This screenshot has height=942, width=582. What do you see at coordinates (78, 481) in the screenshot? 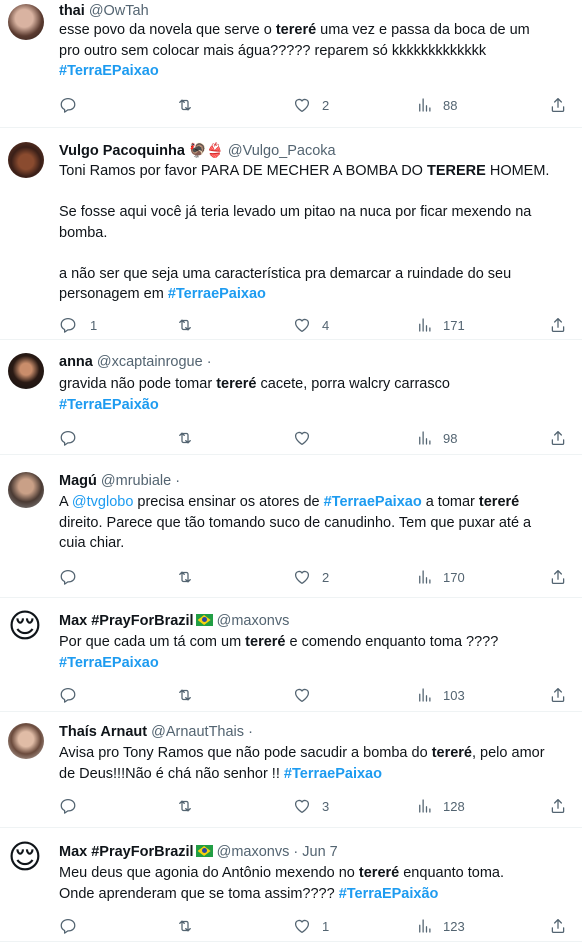
I see `display-name: Magú` at bounding box center [78, 481].